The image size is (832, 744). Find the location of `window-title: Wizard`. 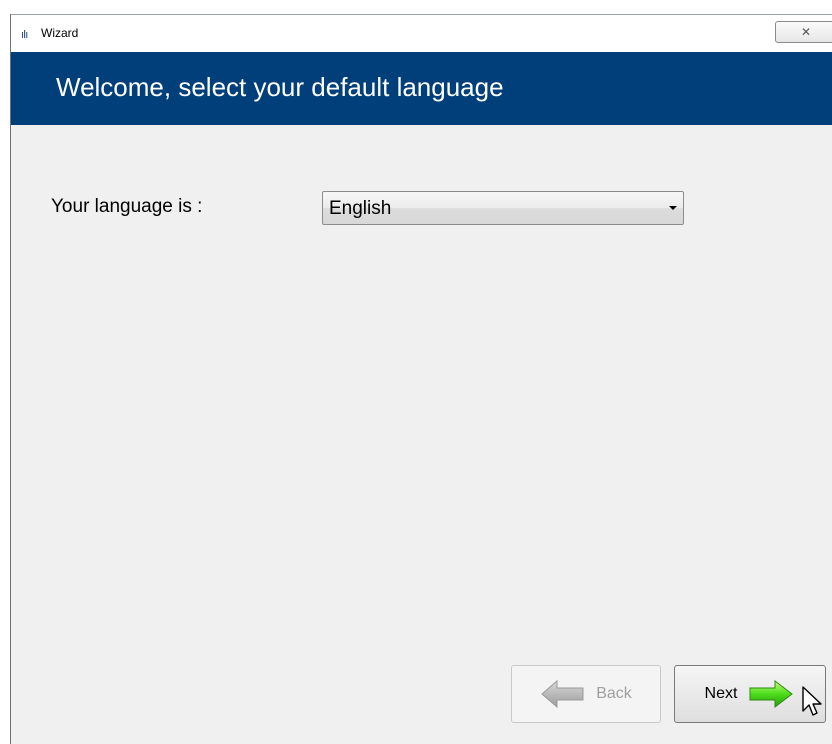

window-title: Wizard is located at coordinates (60, 33).